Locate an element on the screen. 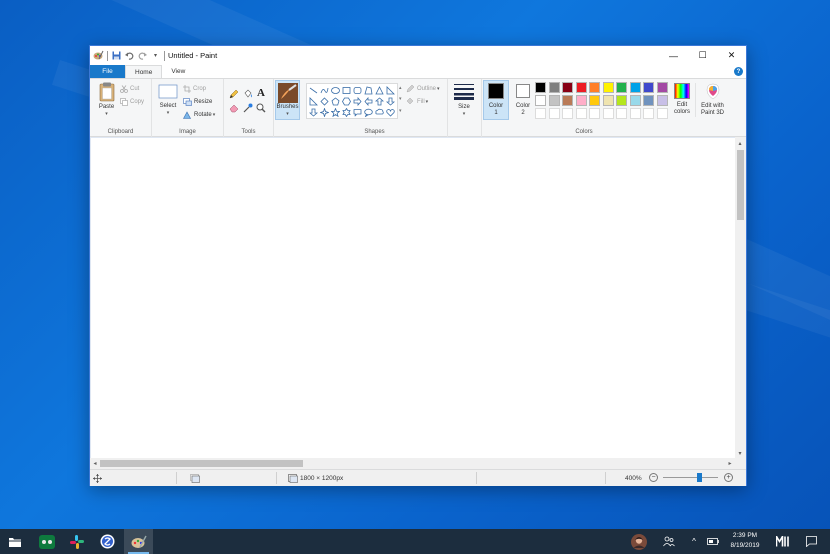  shapes-expand-icon: ▾ is located at coordinates (400, 110).